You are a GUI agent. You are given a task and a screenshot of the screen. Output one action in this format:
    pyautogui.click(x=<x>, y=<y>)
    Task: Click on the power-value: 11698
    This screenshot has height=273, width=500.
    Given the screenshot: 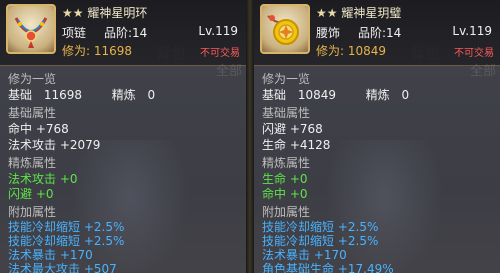 What is the action you would take?
    pyautogui.click(x=113, y=51)
    